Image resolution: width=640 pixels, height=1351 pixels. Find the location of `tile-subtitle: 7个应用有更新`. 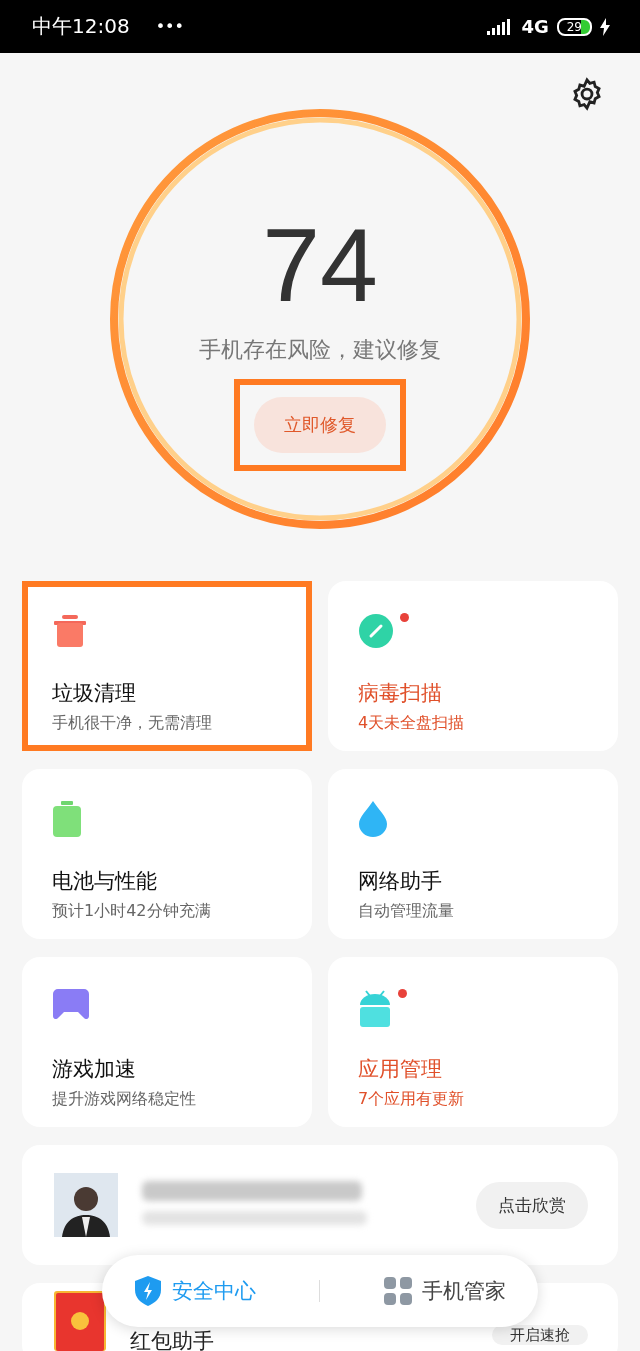

tile-subtitle: 7个应用有更新 is located at coordinates (412, 1099).